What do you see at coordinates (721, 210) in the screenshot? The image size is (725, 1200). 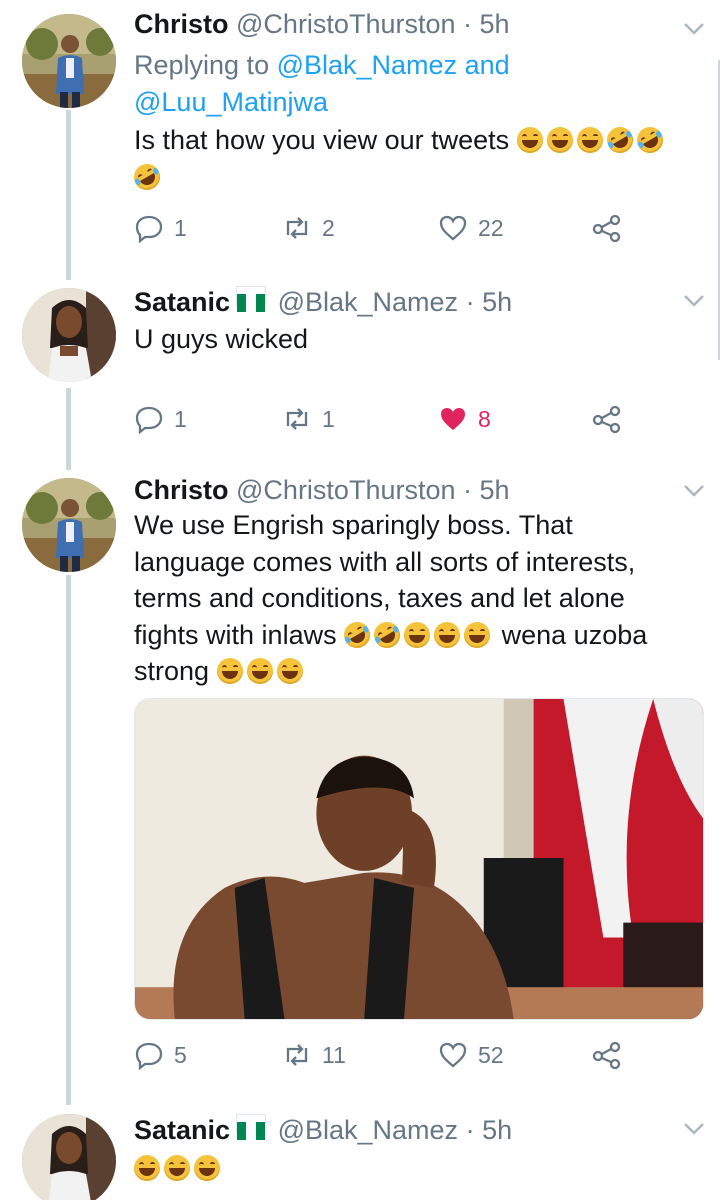 I see `scrollbar` at bounding box center [721, 210].